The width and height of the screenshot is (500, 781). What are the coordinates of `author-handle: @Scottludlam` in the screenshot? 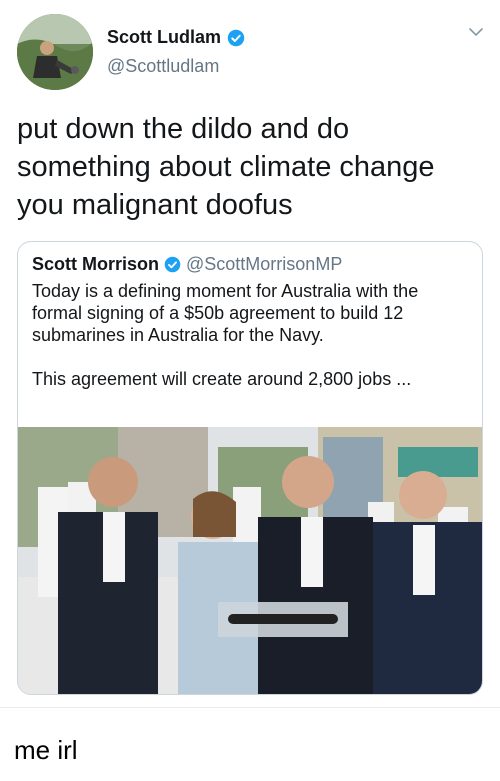 It's located at (163, 66).